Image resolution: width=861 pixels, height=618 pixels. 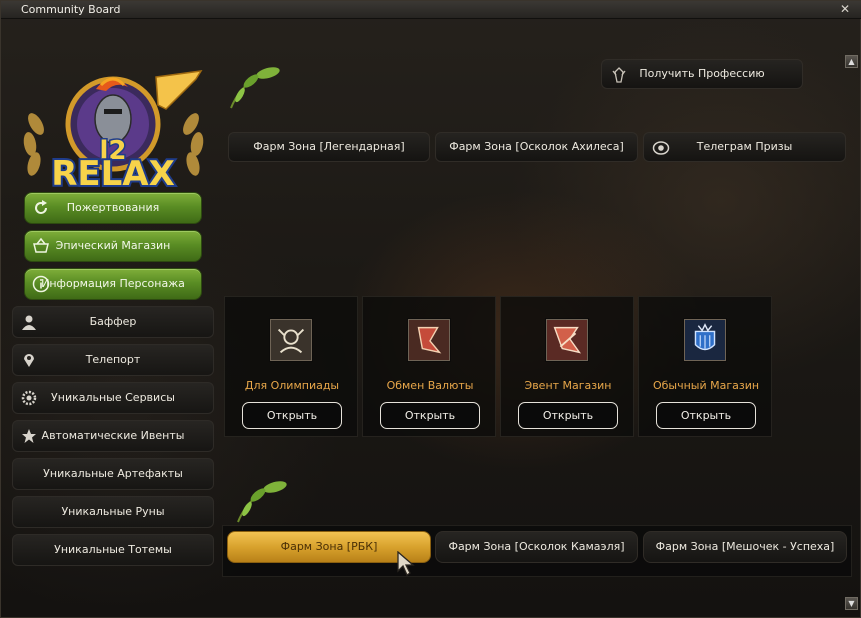 I want to click on farm-legendary-label: Фарм Зона [Легендарная], so click(x=329, y=146).